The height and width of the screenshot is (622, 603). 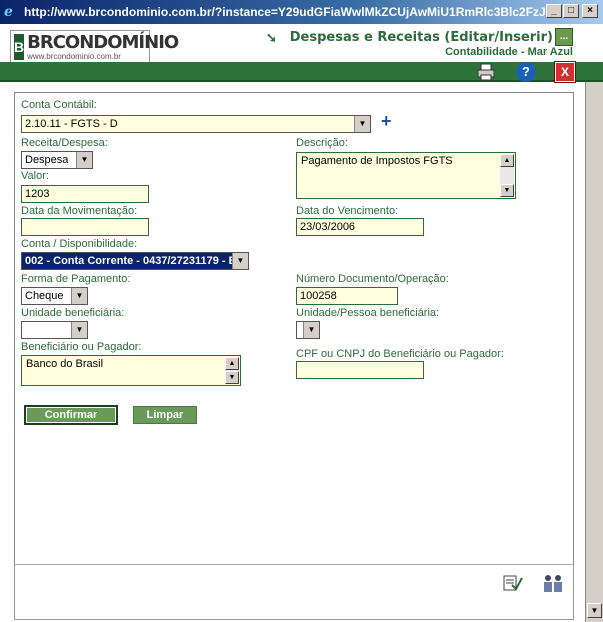 What do you see at coordinates (54, 330) in the screenshot?
I see `unidade-beneficiaria-select: ▼` at bounding box center [54, 330].